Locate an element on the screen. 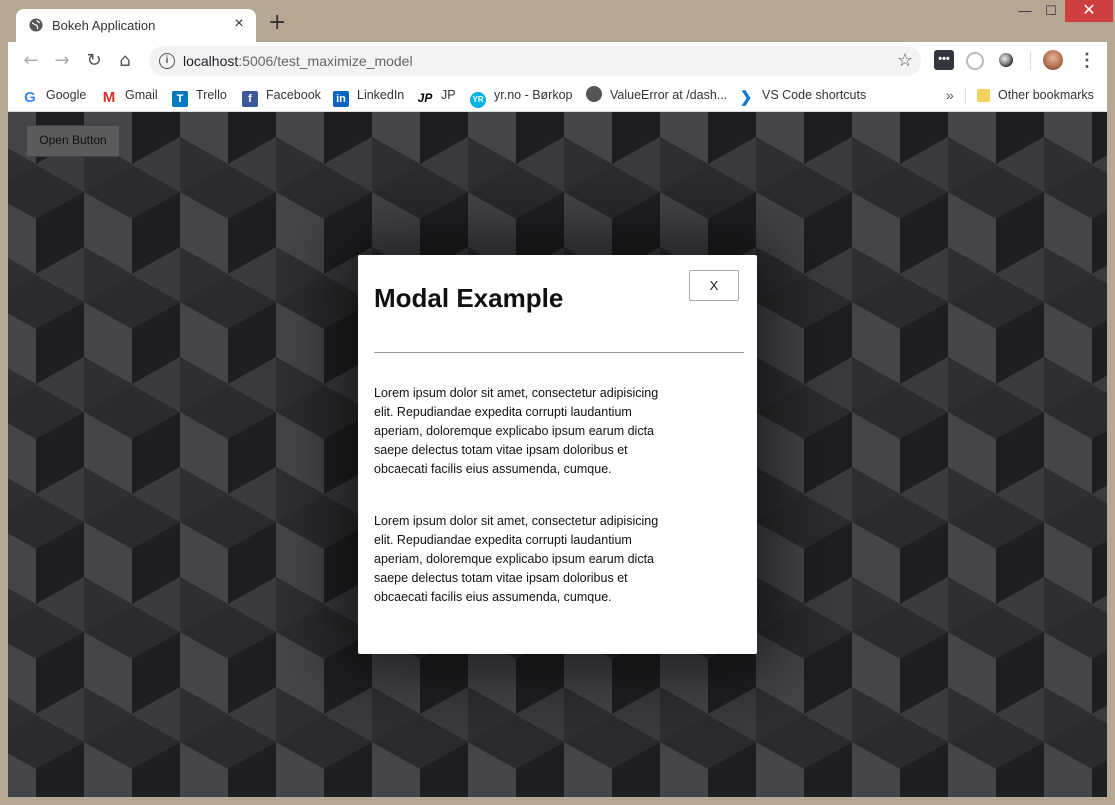  bookmark-facebook: f Facebook is located at coordinates (281, 96).